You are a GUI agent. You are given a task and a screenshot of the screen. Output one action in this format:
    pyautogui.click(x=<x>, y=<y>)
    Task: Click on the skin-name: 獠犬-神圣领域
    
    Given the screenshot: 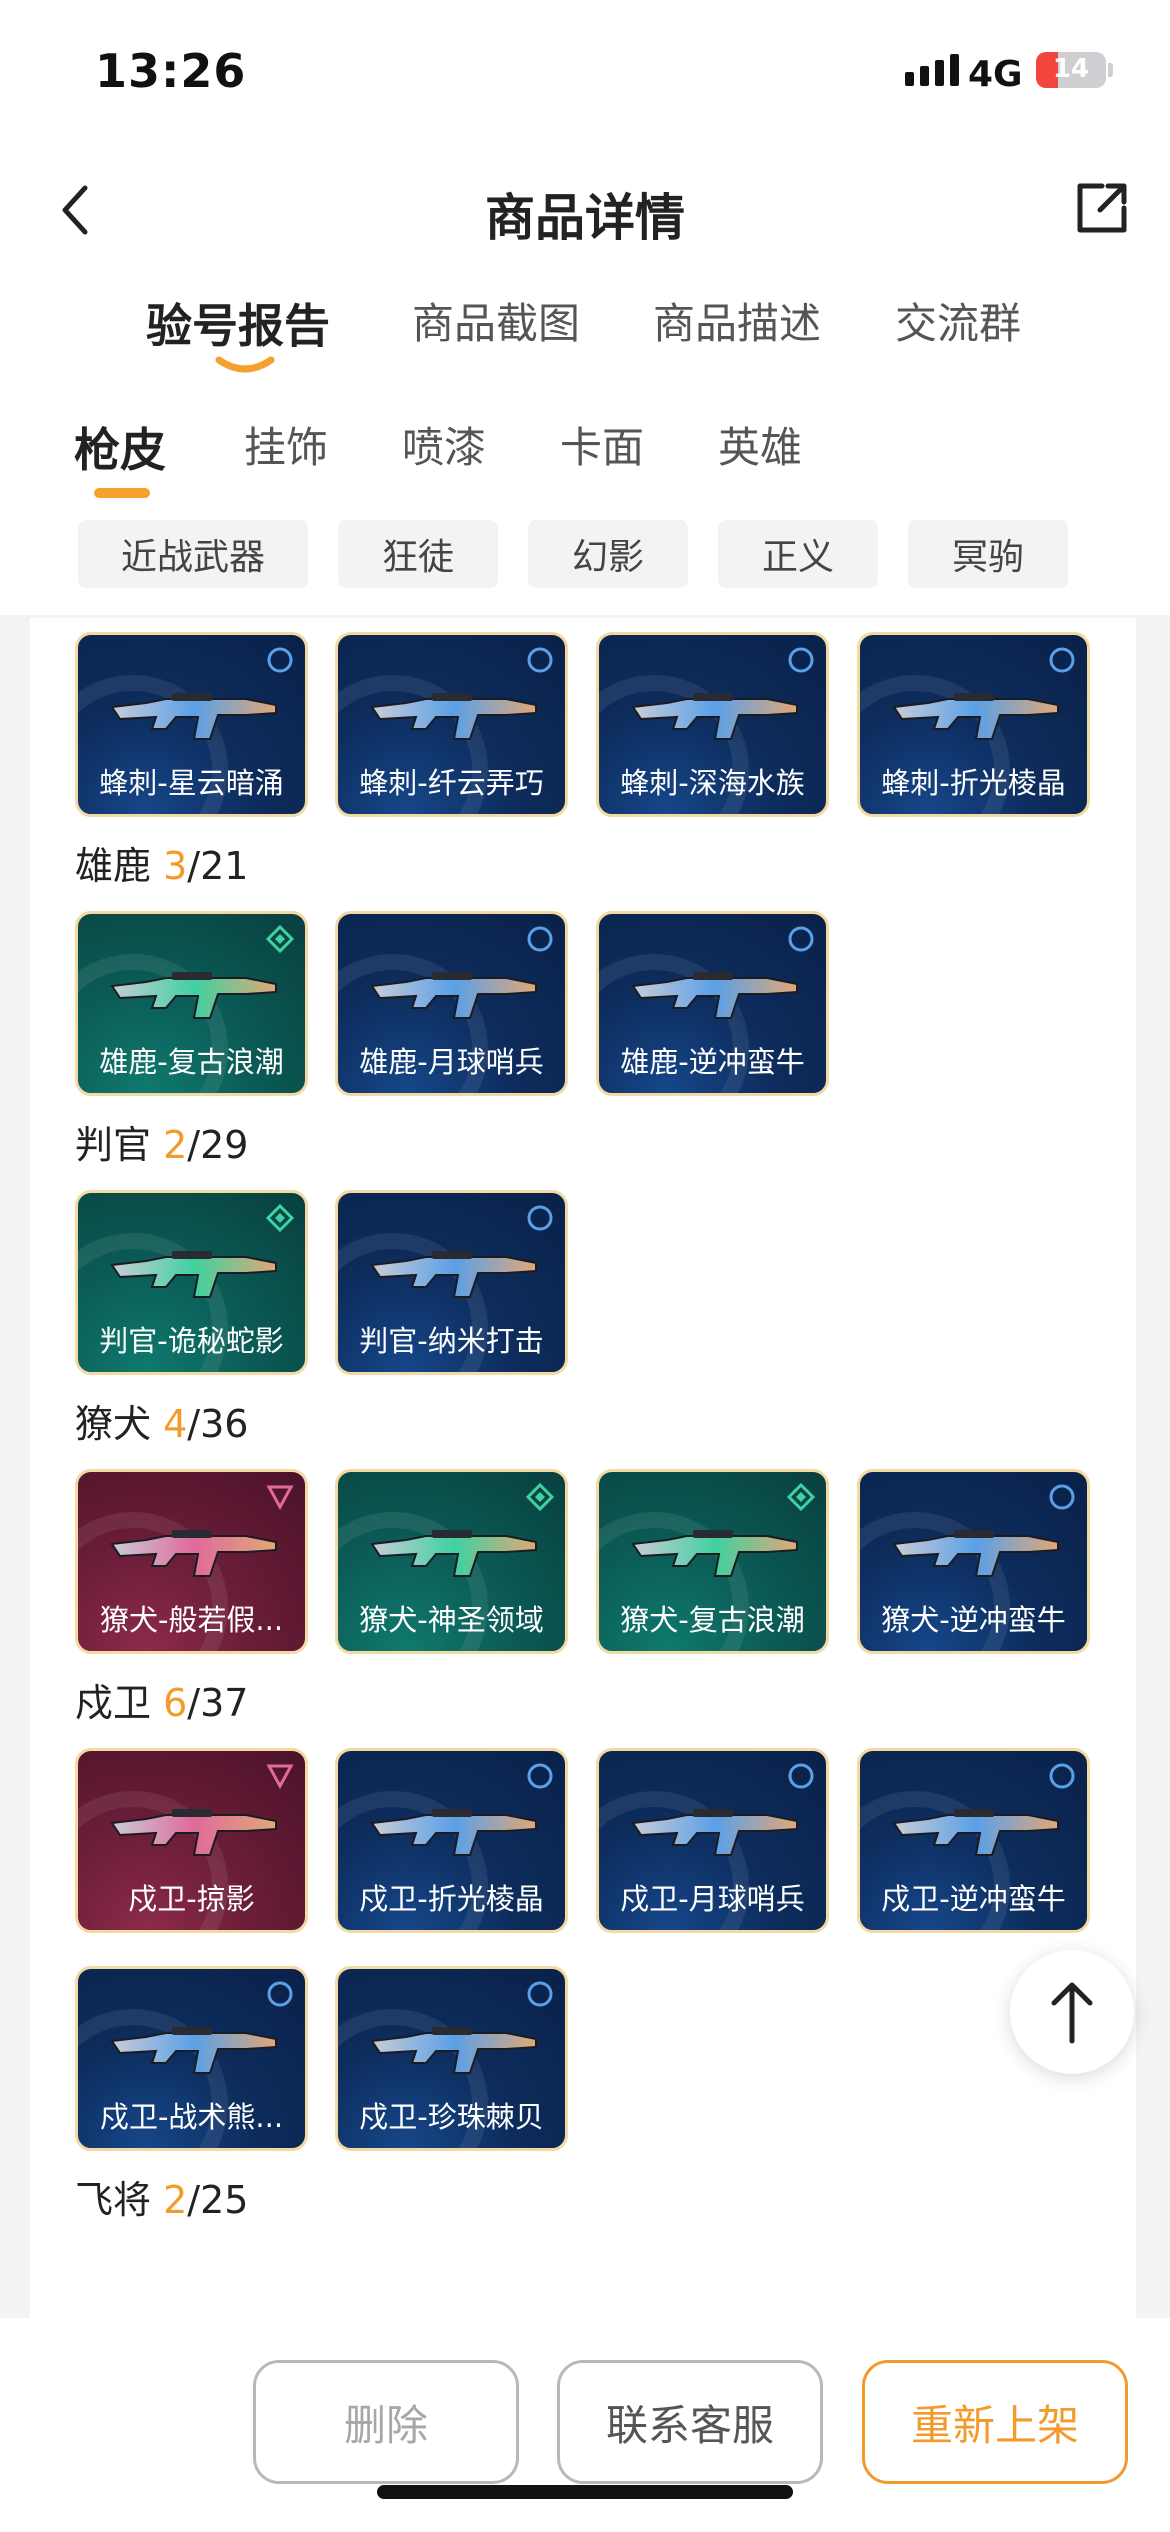 What is the action you would take?
    pyautogui.click(x=451, y=1620)
    